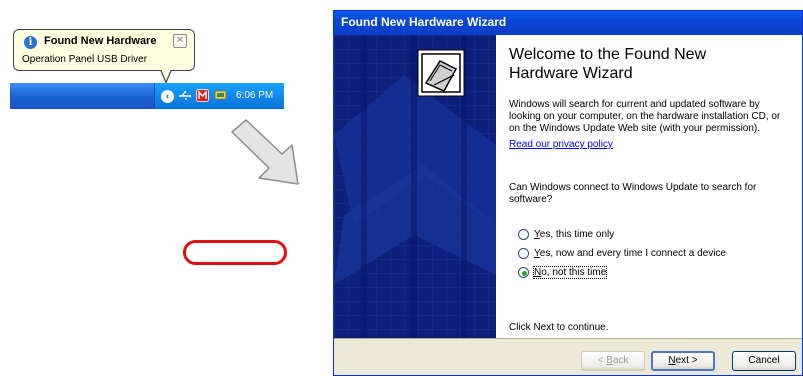 This screenshot has height=376, width=803. Describe the element at coordinates (441, 73) in the screenshot. I see `hardware-icon` at that location.